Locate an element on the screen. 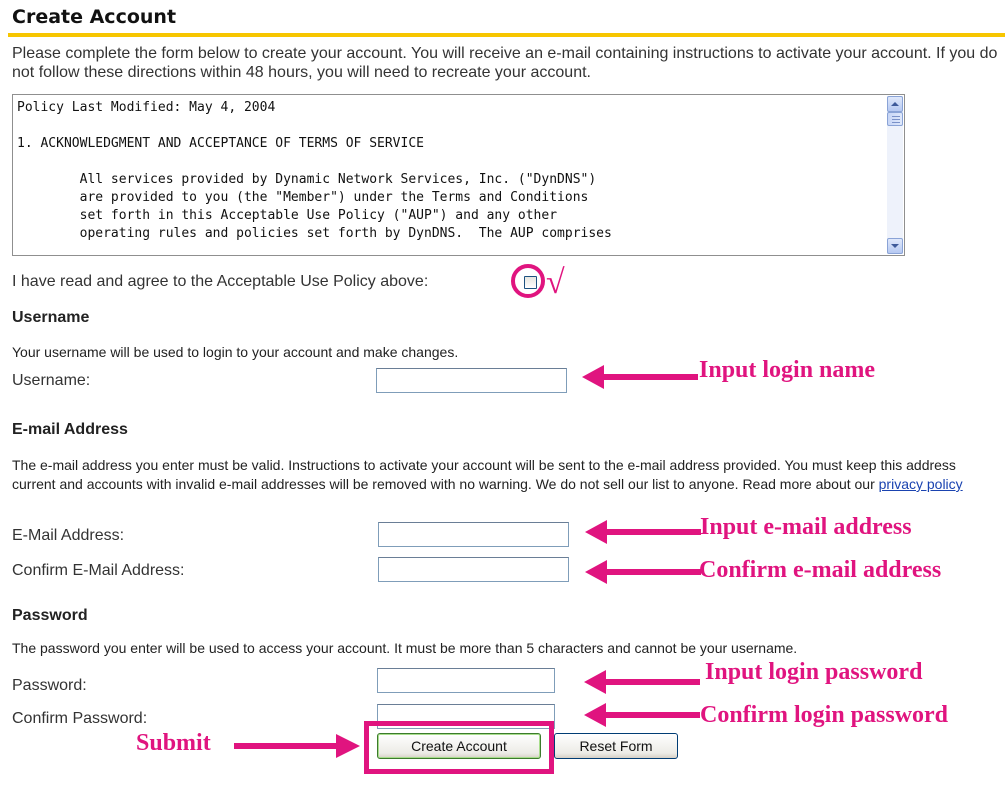 This screenshot has width=1005, height=794. email-label: E-Mail Address: is located at coordinates (68, 535).